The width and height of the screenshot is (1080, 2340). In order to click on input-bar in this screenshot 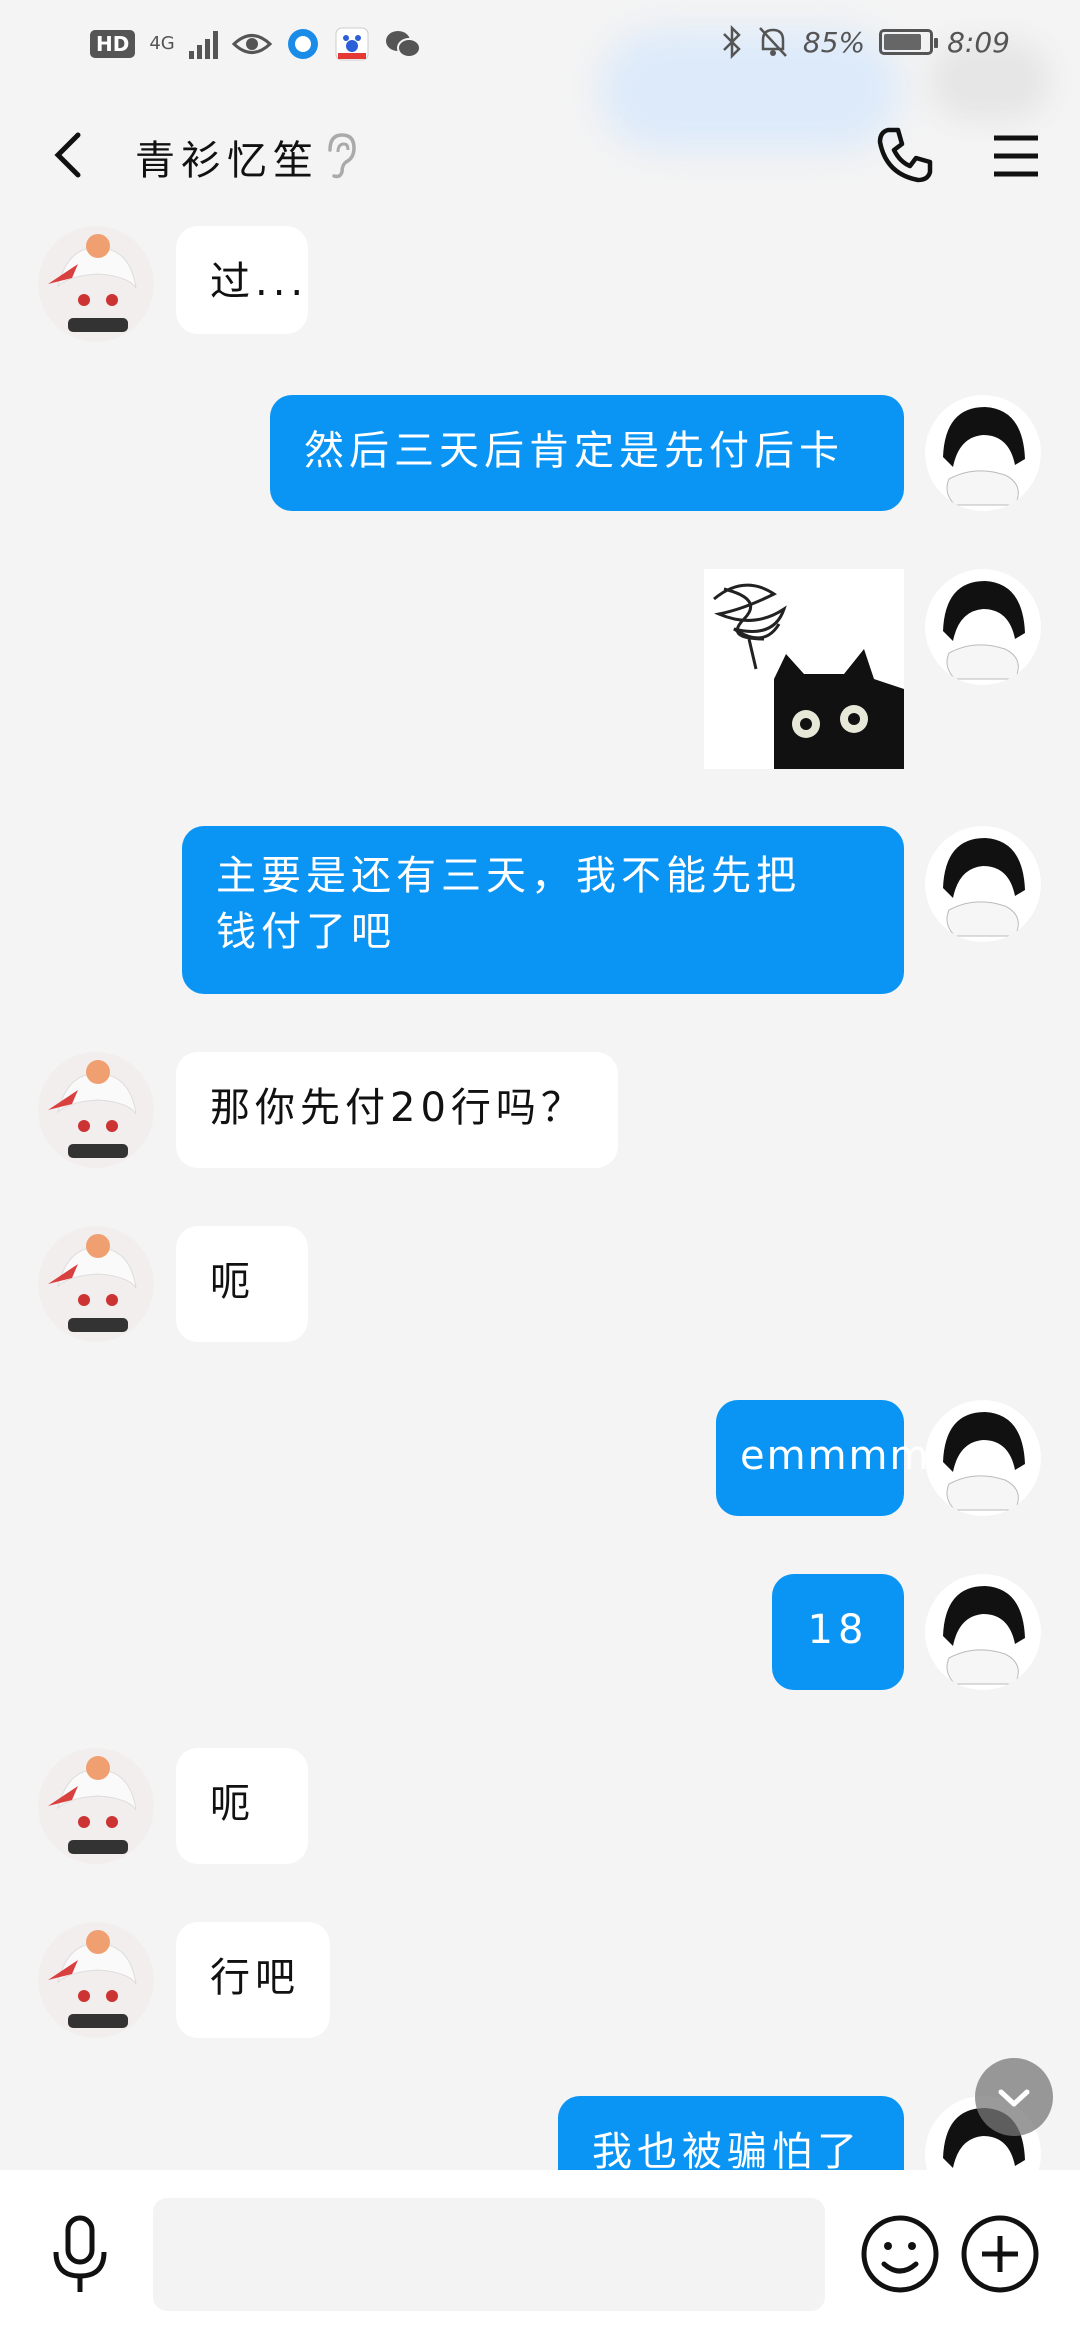, I will do `click(540, 2255)`.